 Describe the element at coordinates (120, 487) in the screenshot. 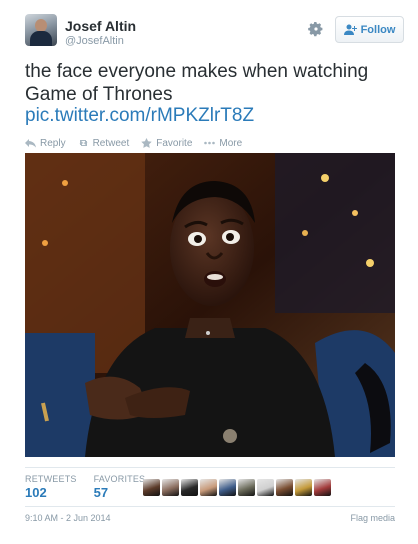

I see `favorites-stat: FAVORITES 57` at that location.